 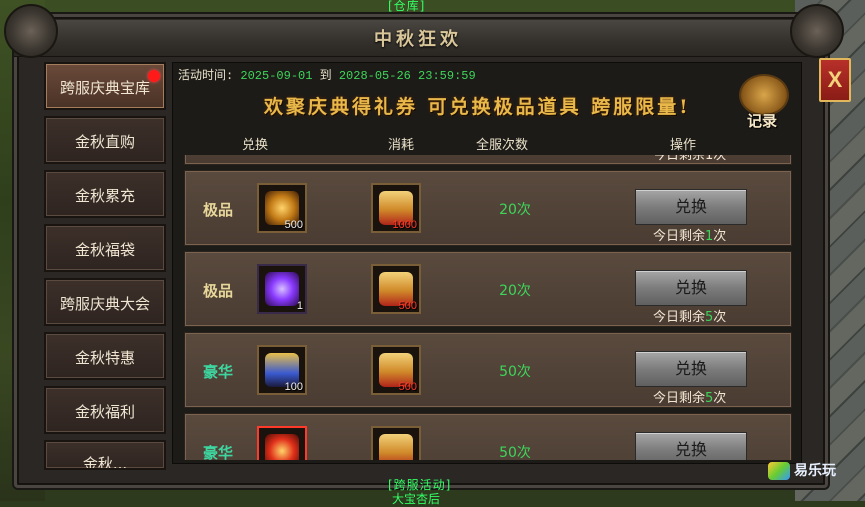 I want to click on sidebar-item-label: 金秋福袋, so click(x=104, y=250).